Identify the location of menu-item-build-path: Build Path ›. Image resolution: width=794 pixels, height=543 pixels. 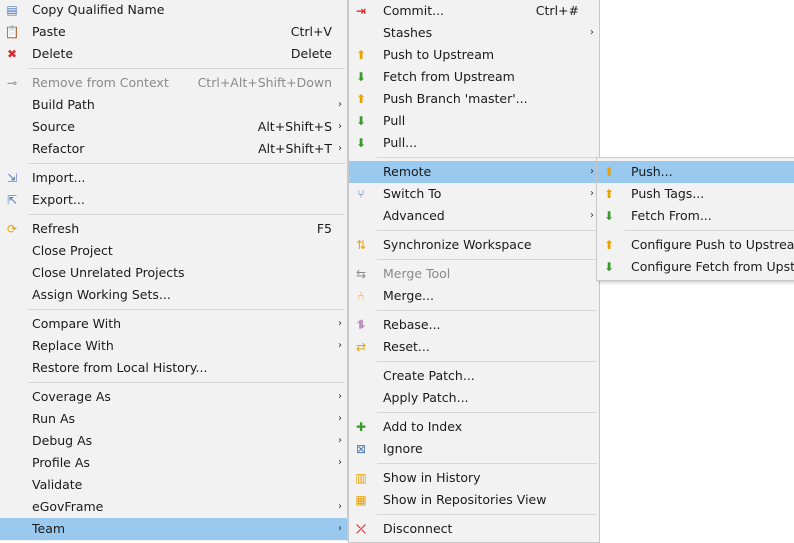
(173, 105).